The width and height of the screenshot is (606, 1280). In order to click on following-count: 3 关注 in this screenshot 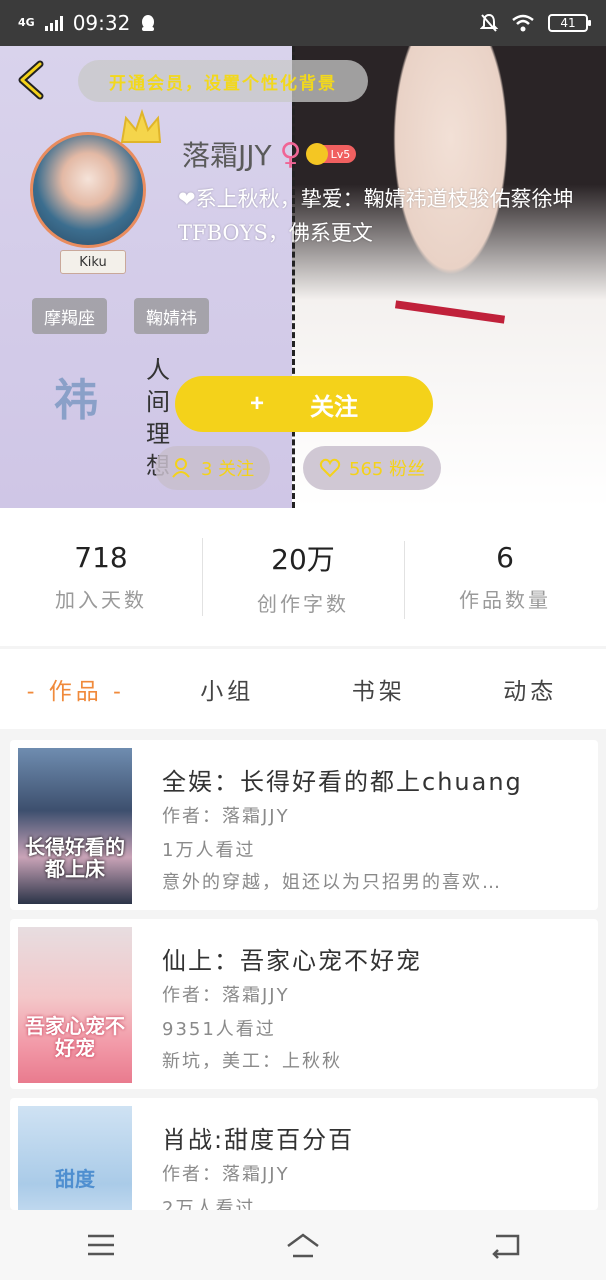, I will do `click(213, 468)`.